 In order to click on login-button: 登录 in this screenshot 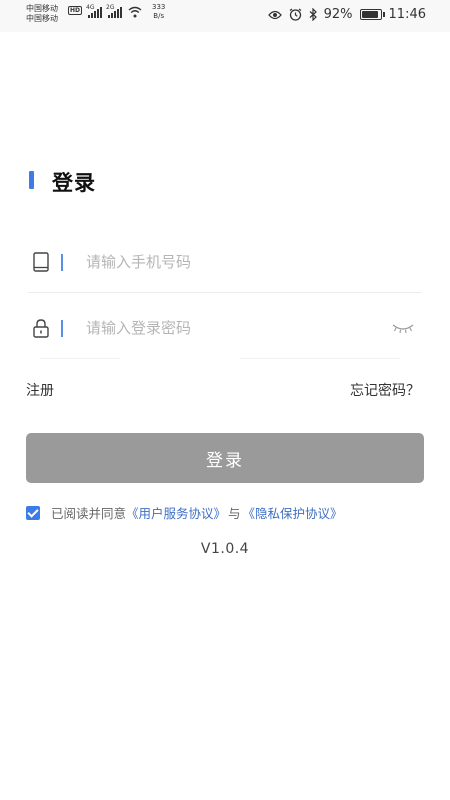, I will do `click(225, 458)`.